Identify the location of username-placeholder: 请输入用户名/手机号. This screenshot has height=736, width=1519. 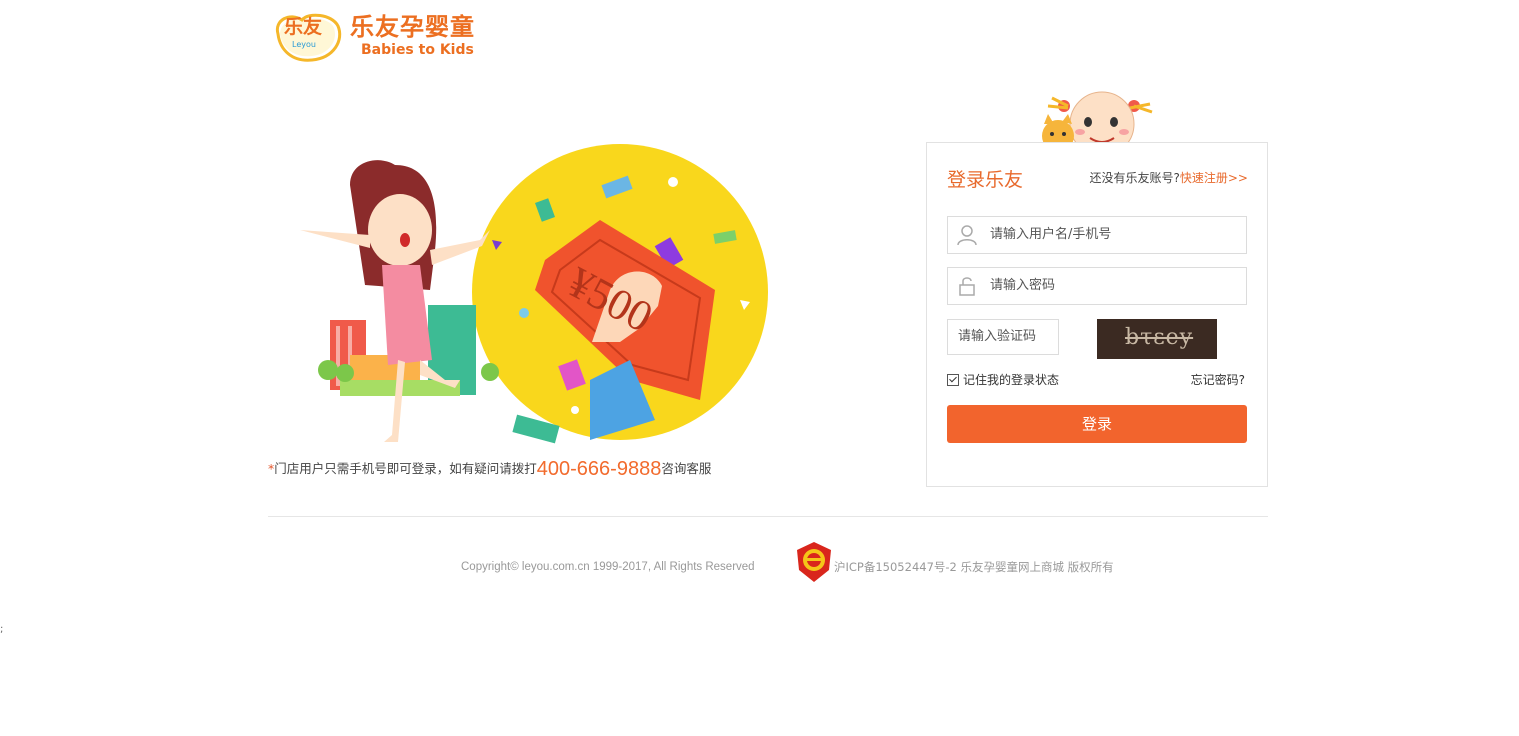
(1051, 234).